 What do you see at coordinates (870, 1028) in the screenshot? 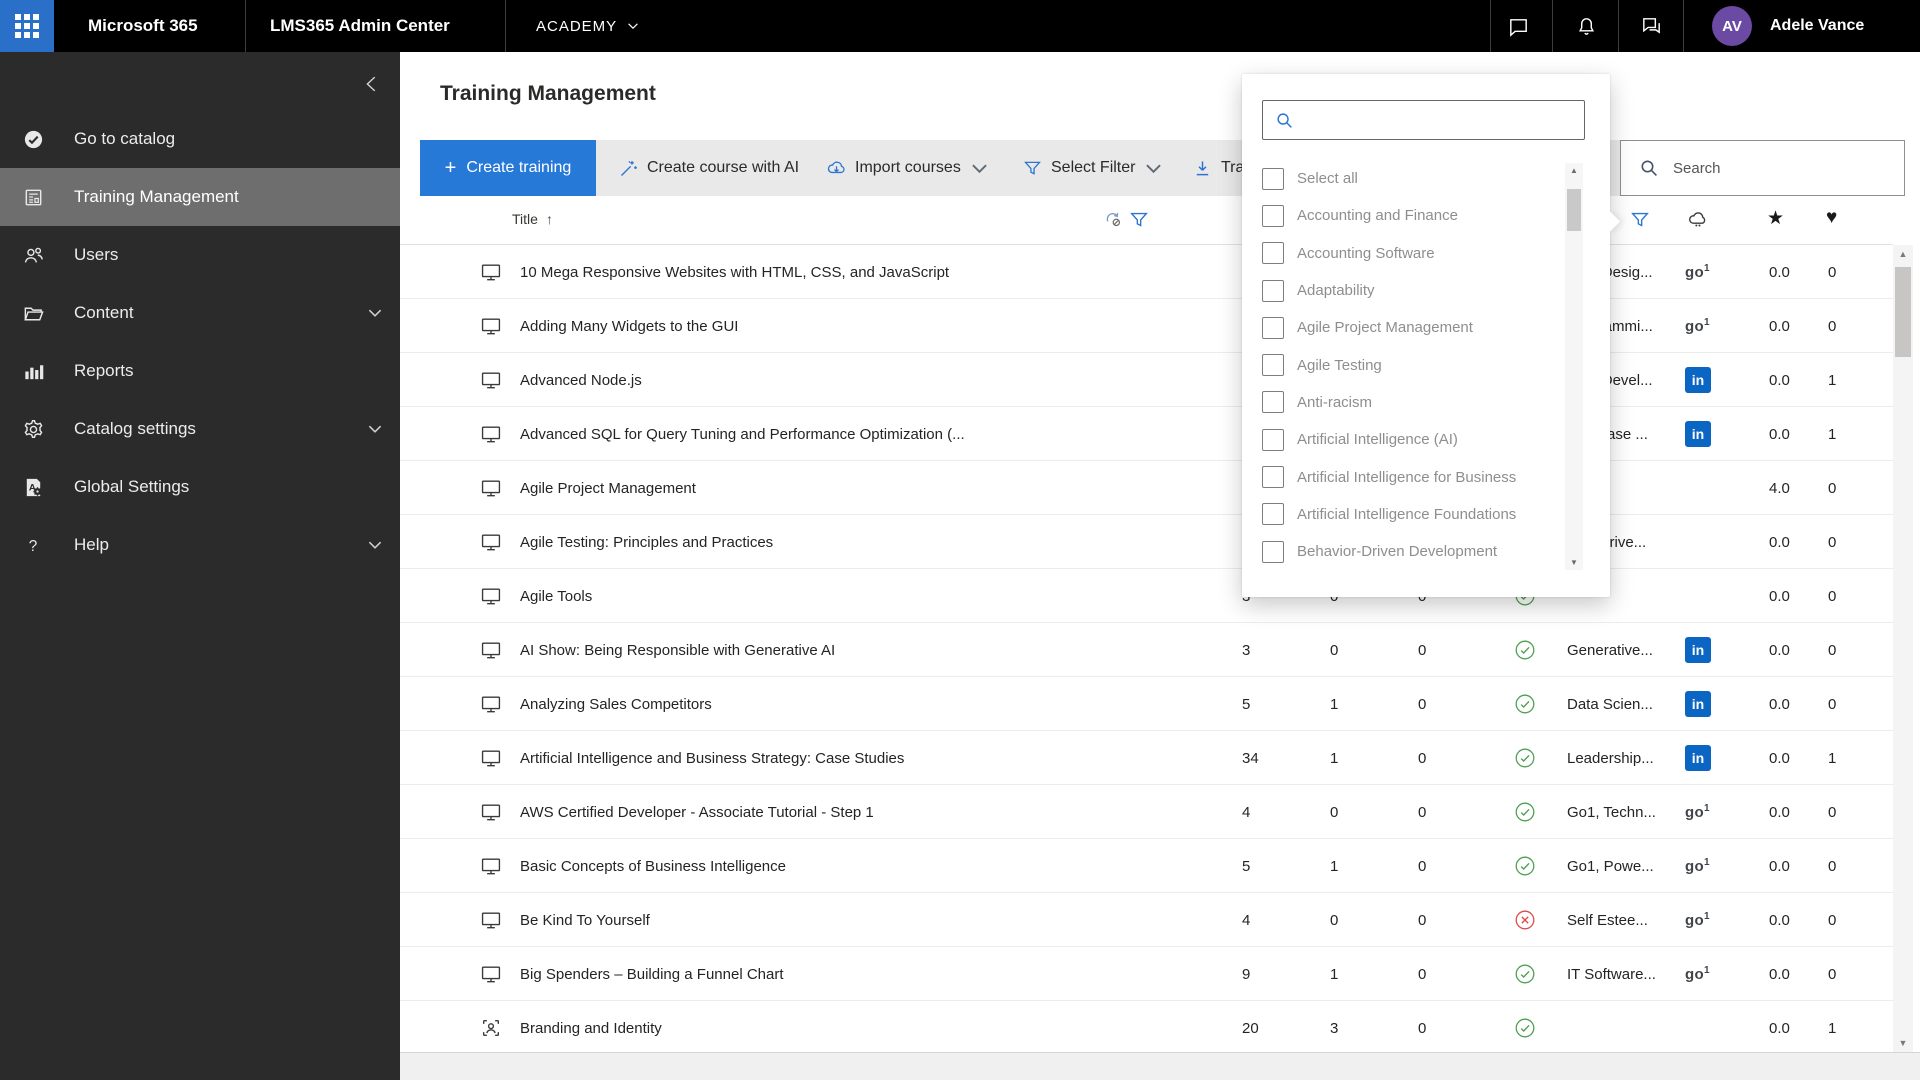
I see `training-title: Branding and Identity` at bounding box center [870, 1028].